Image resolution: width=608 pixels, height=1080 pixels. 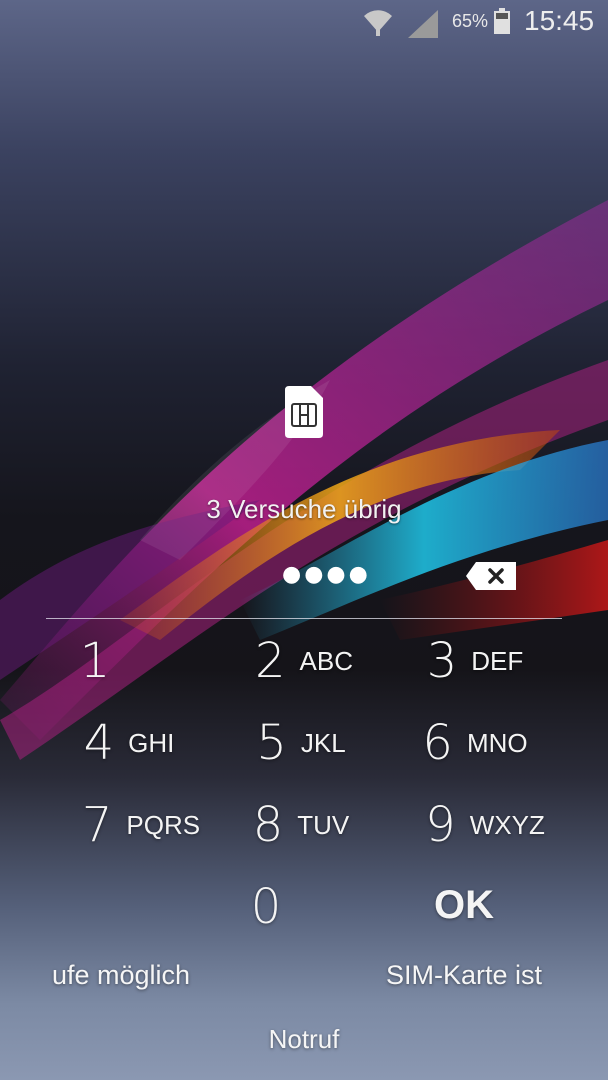 What do you see at coordinates (323, 824) in the screenshot?
I see `key-letters: TUV` at bounding box center [323, 824].